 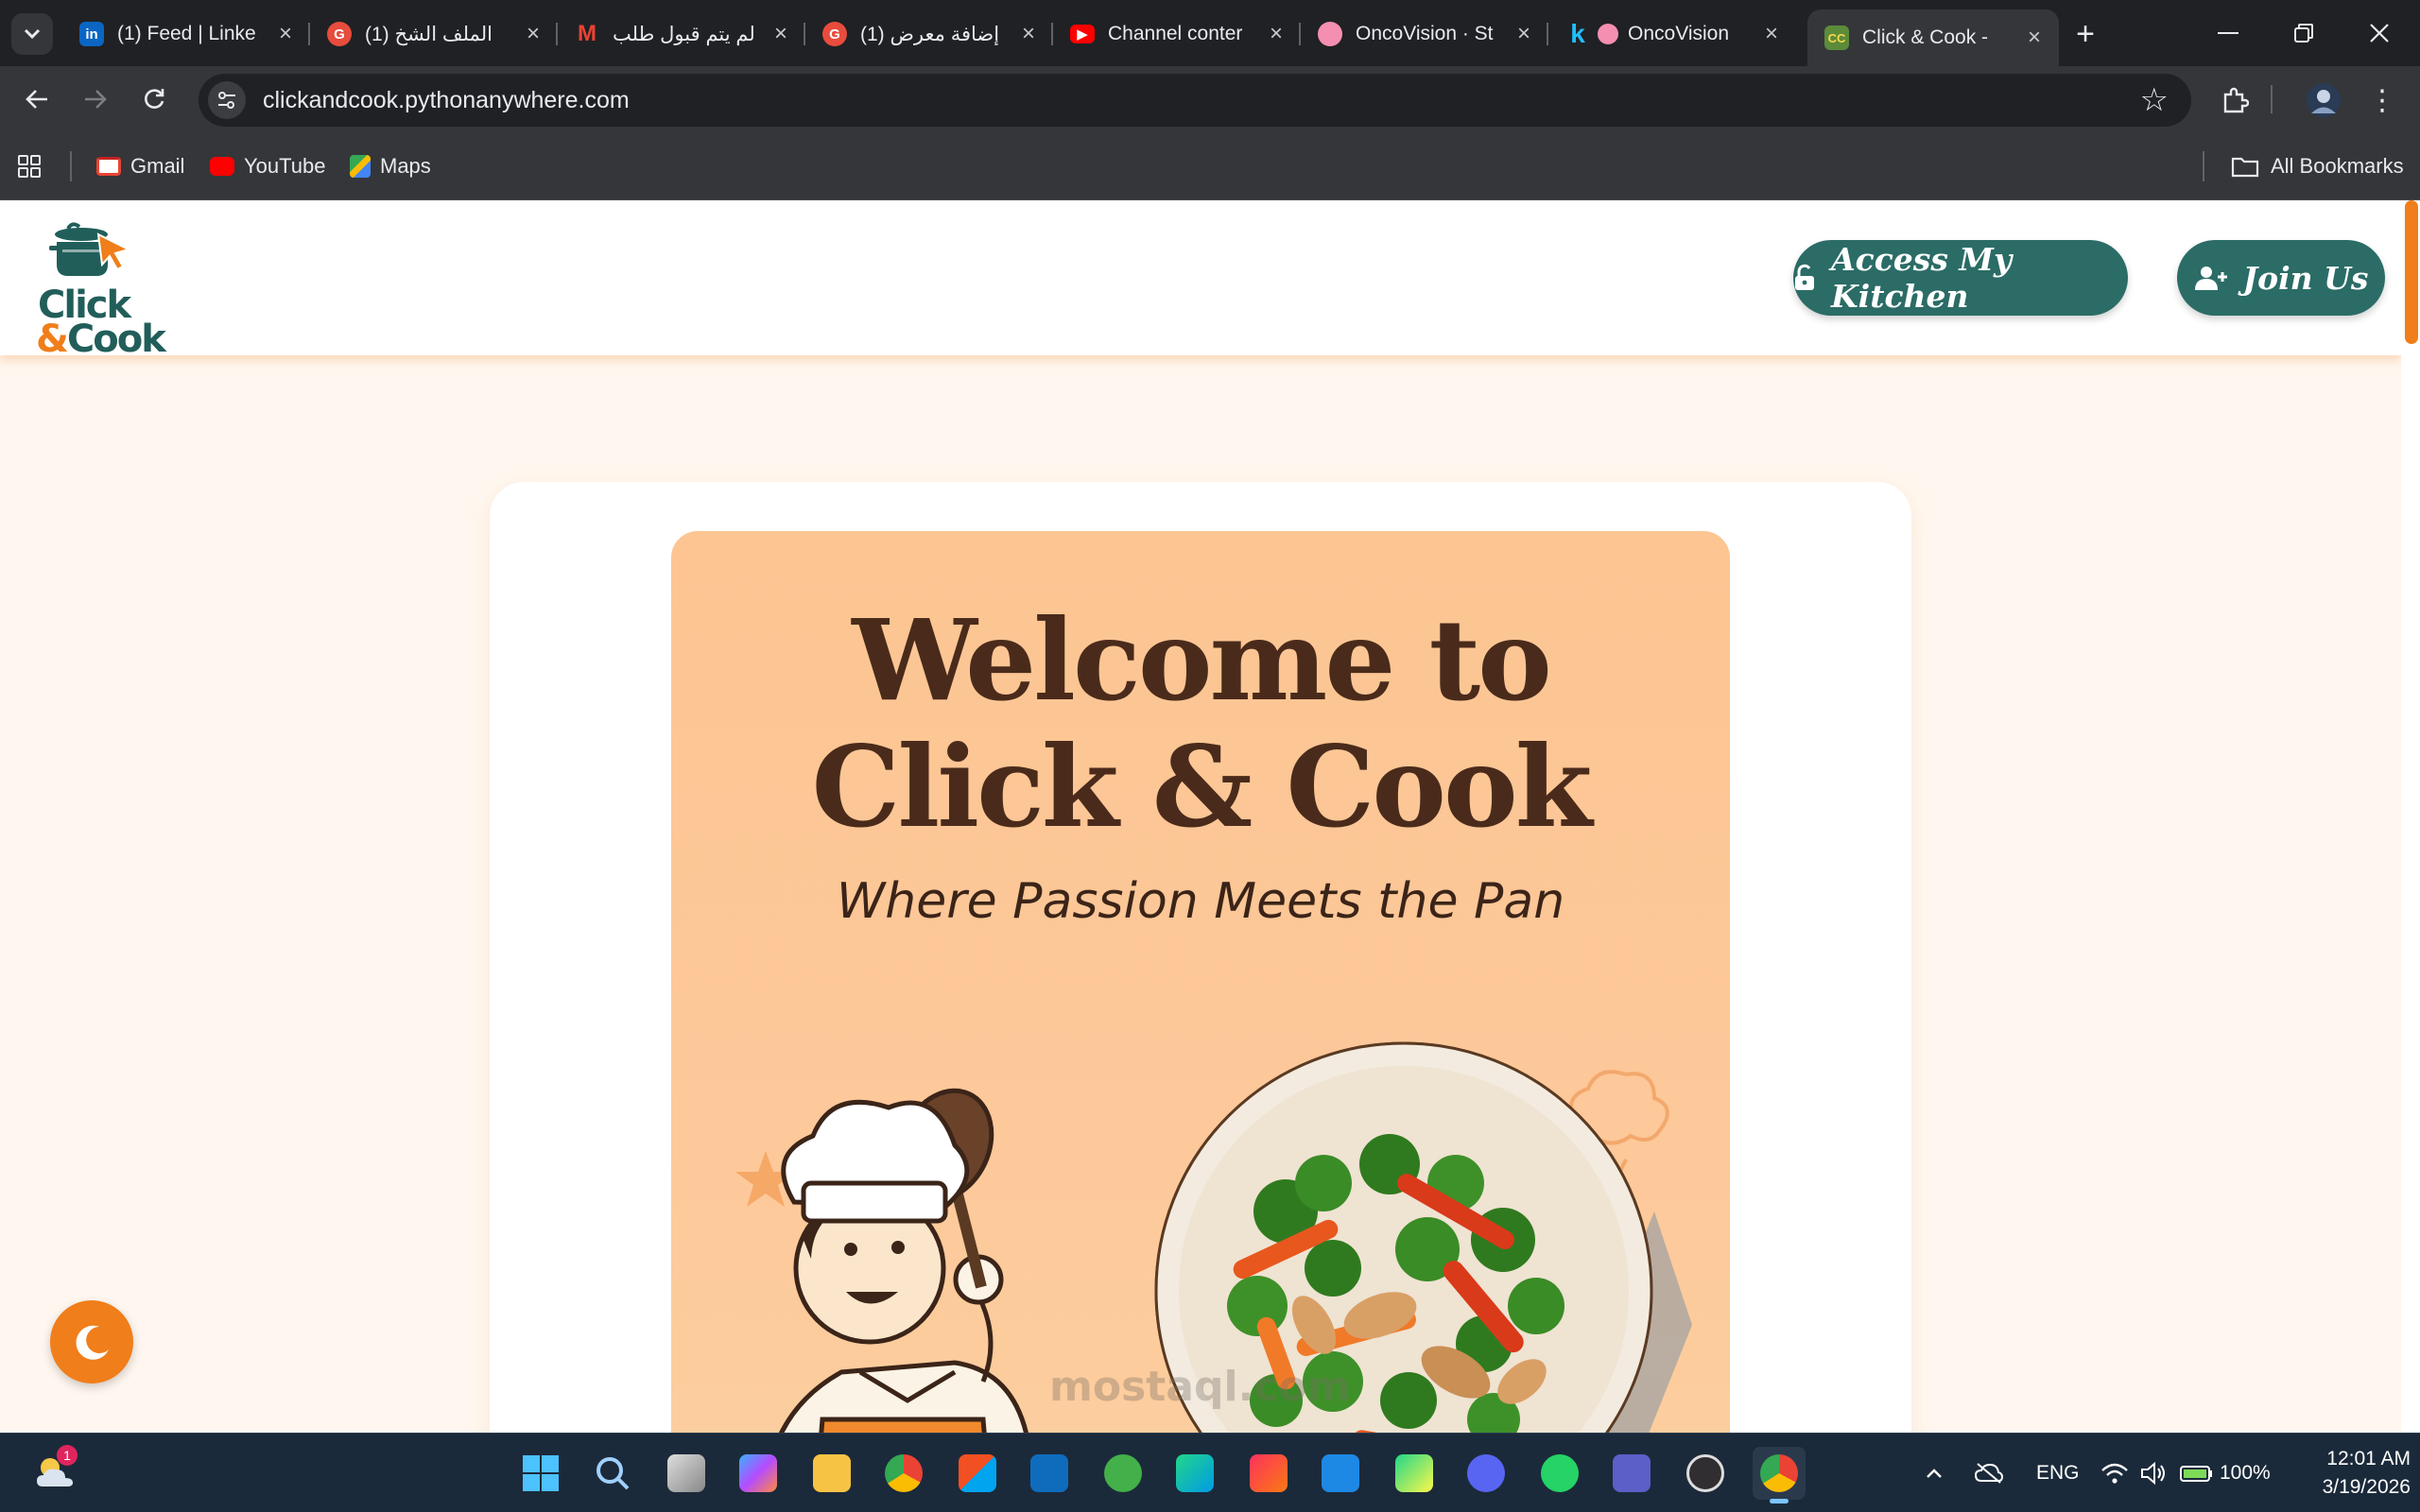 I want to click on gmail-icon, so click(x=108, y=166).